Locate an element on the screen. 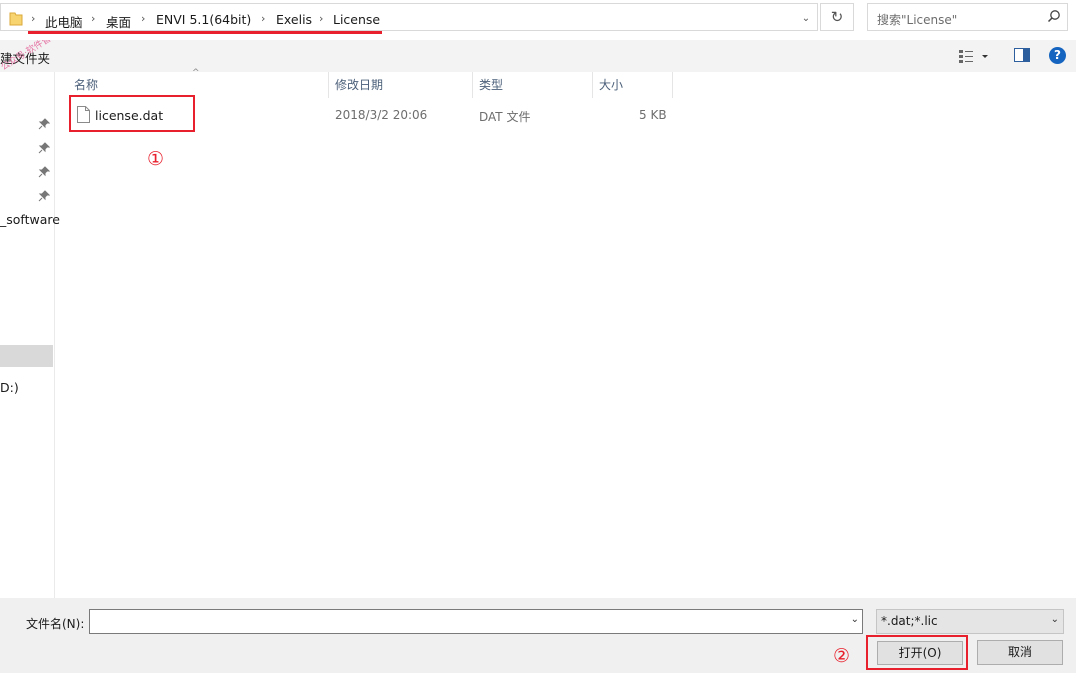  toolbar is located at coordinates (538, 56).